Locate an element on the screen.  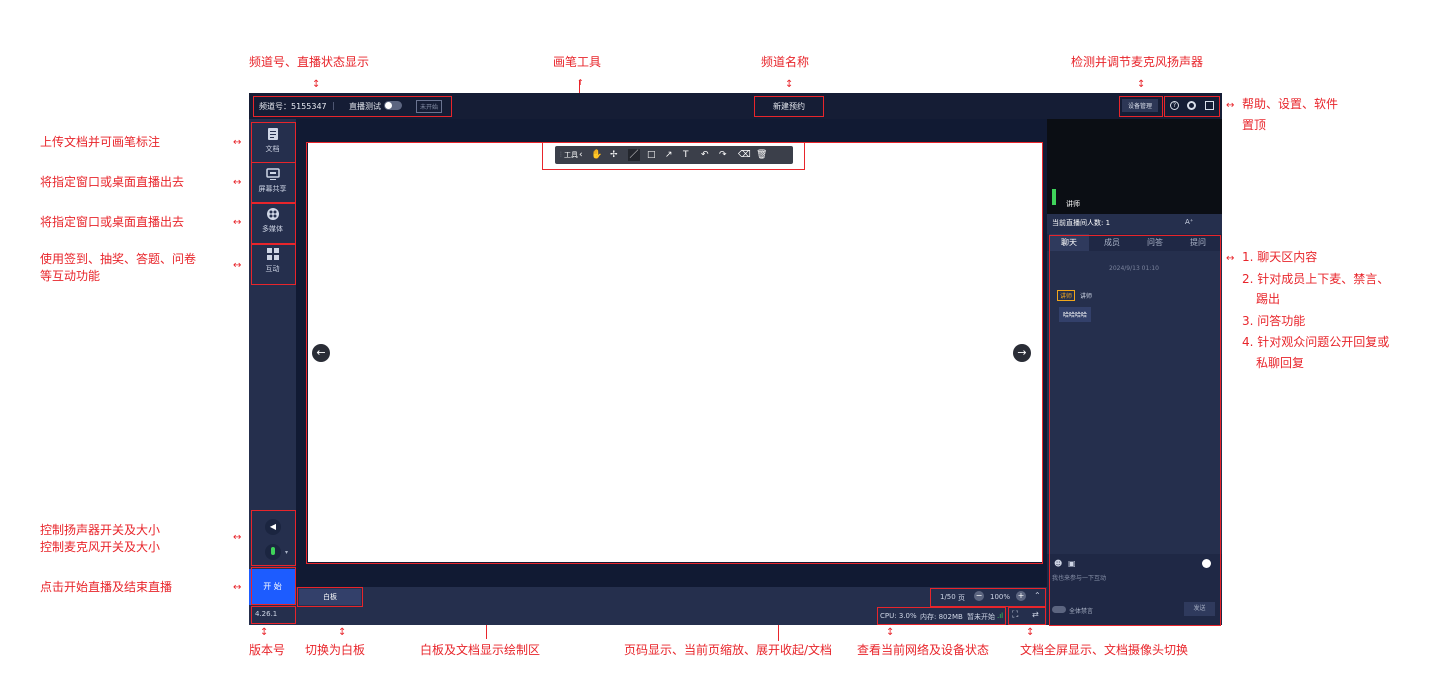
annotation-mic-ctrl: 控制麦克风开关及大小 is located at coordinates (100, 547).